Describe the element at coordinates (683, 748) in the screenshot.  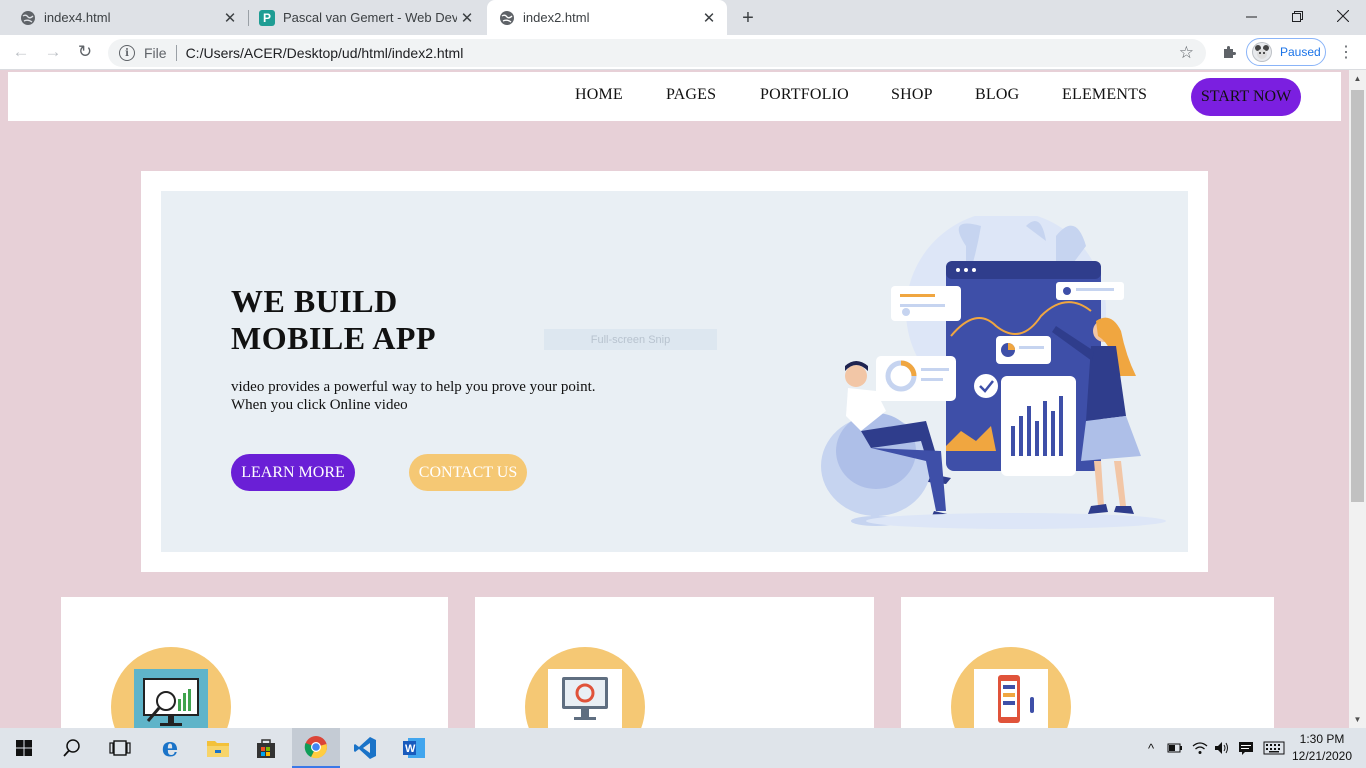
I see `windows-taskbar: e W ^ 1:30 PM 12/21/2020` at that location.